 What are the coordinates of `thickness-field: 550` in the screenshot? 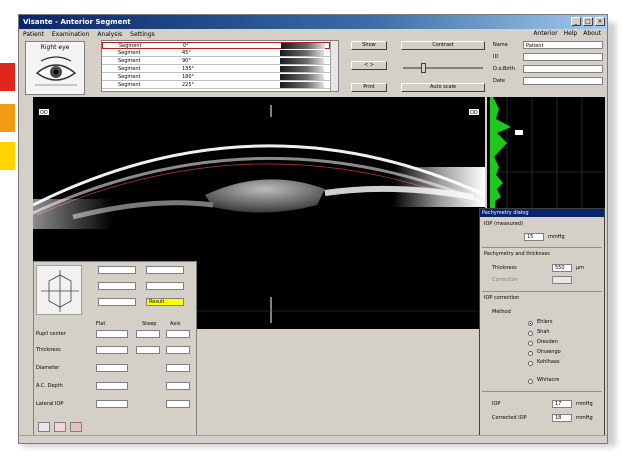 It's located at (562, 268).